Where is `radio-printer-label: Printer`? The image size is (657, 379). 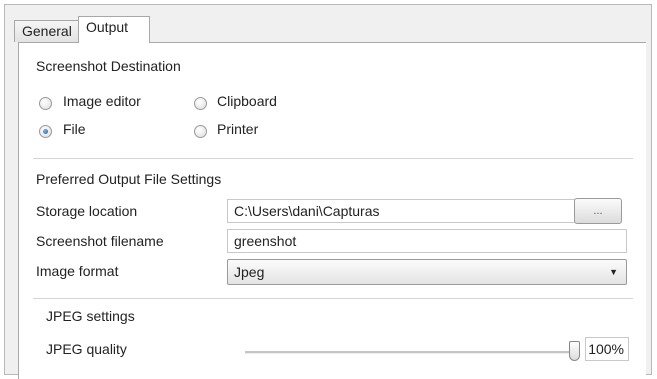
radio-printer-label: Printer is located at coordinates (237, 129).